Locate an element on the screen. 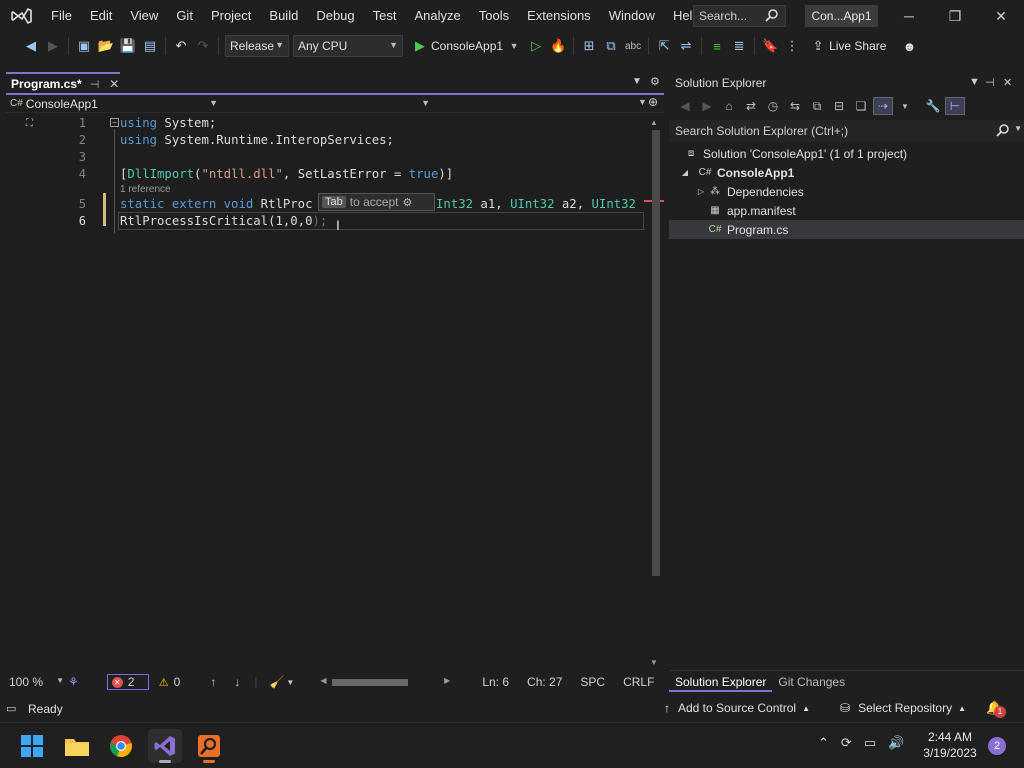  menu-file: File is located at coordinates (61, 16).